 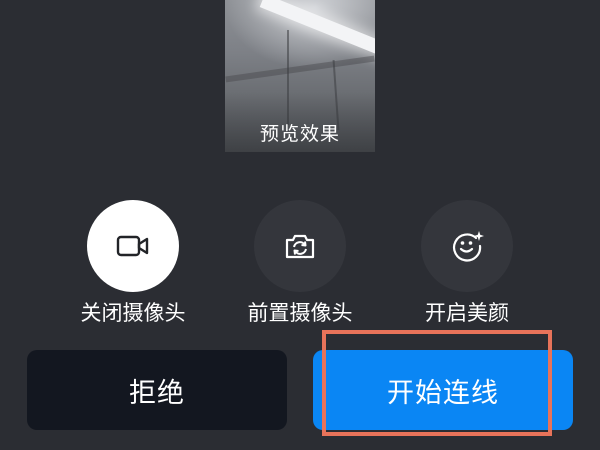 I want to click on video-camera-icon, so click(x=132, y=246).